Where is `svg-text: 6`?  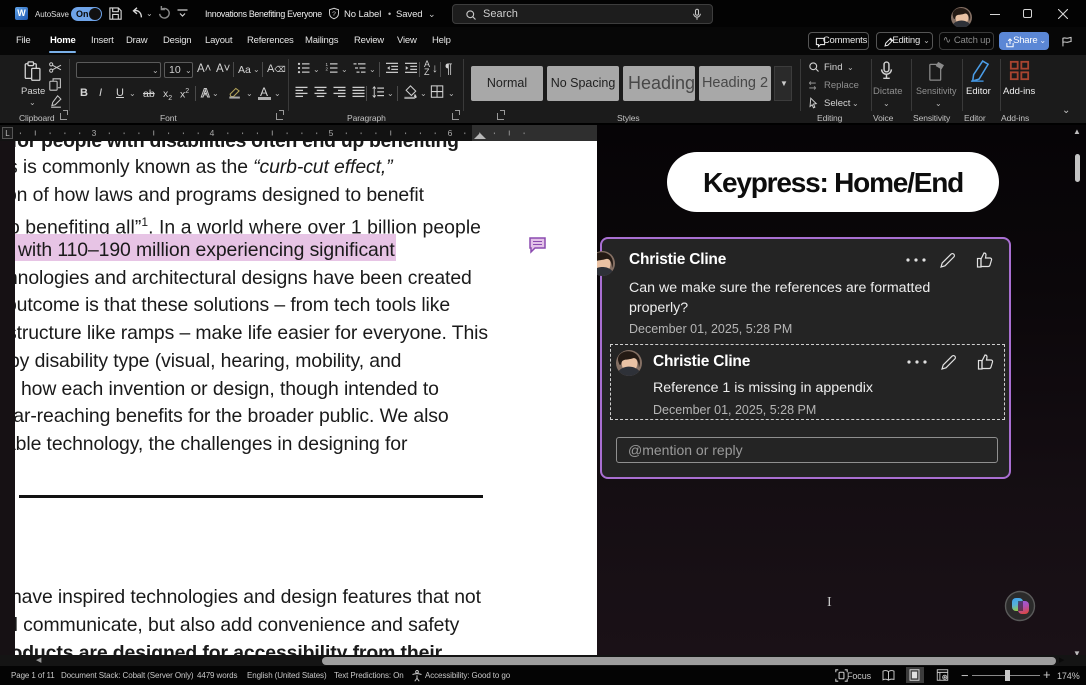
svg-text: 6 is located at coordinates (450, 133).